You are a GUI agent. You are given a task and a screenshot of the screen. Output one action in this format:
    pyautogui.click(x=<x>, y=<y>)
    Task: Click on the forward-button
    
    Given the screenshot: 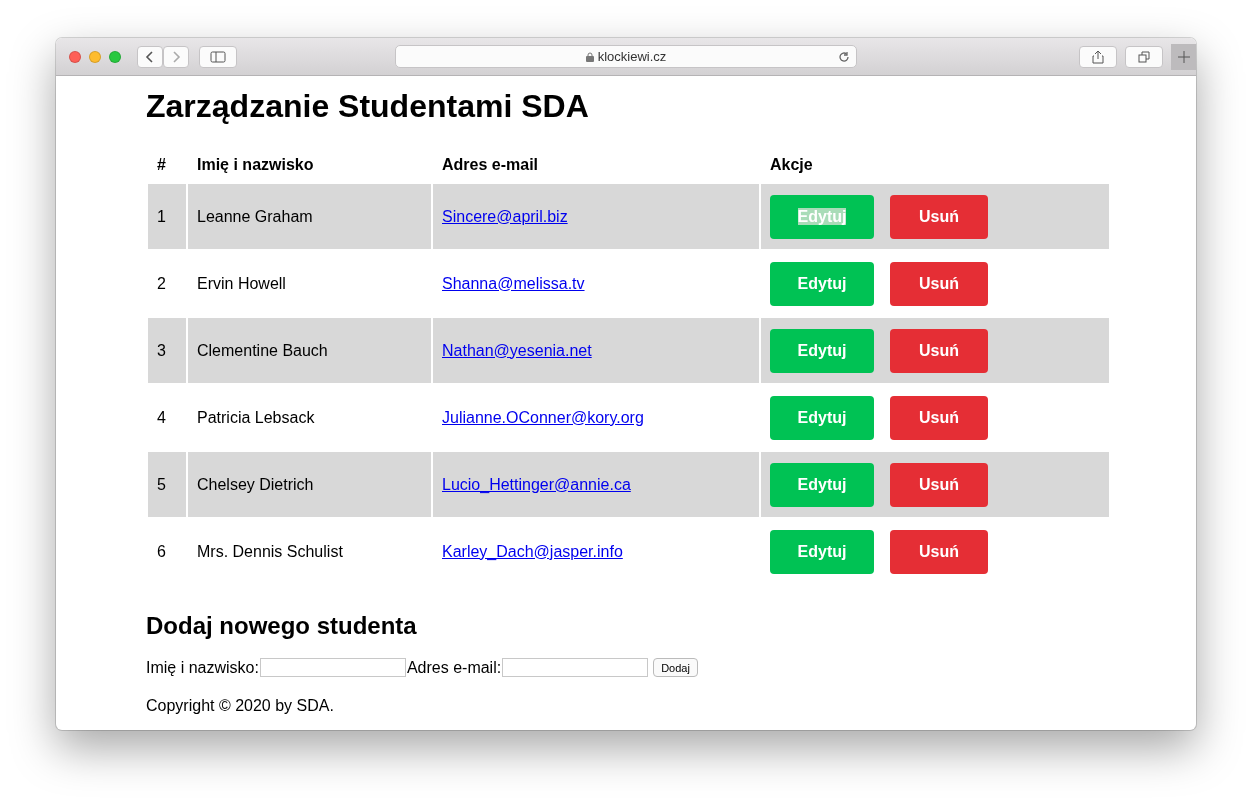 What is the action you would take?
    pyautogui.click(x=176, y=56)
    